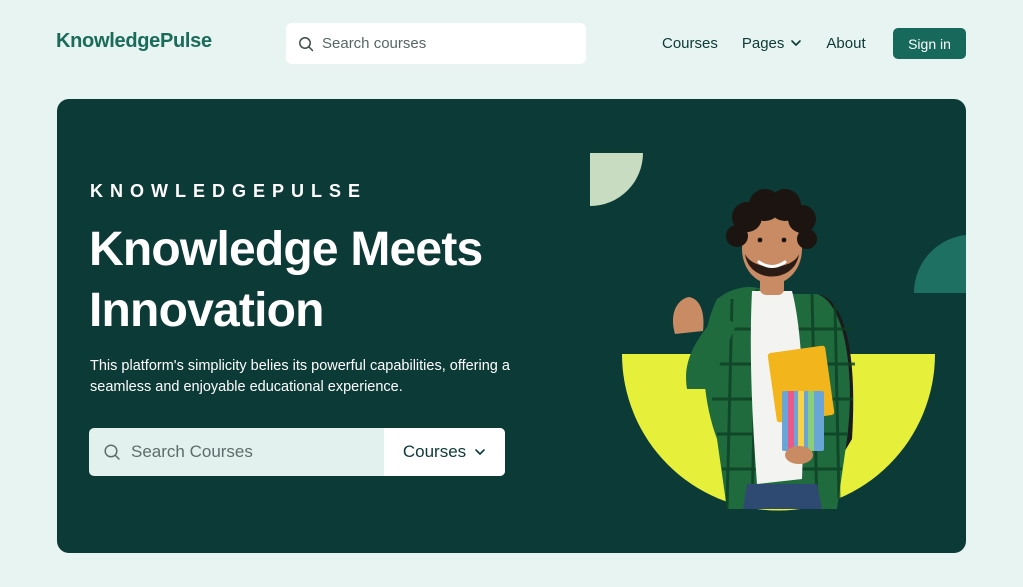 The width and height of the screenshot is (1023, 587). What do you see at coordinates (616, 179) in the screenshot?
I see `sage-quarter-circle-shape` at bounding box center [616, 179].